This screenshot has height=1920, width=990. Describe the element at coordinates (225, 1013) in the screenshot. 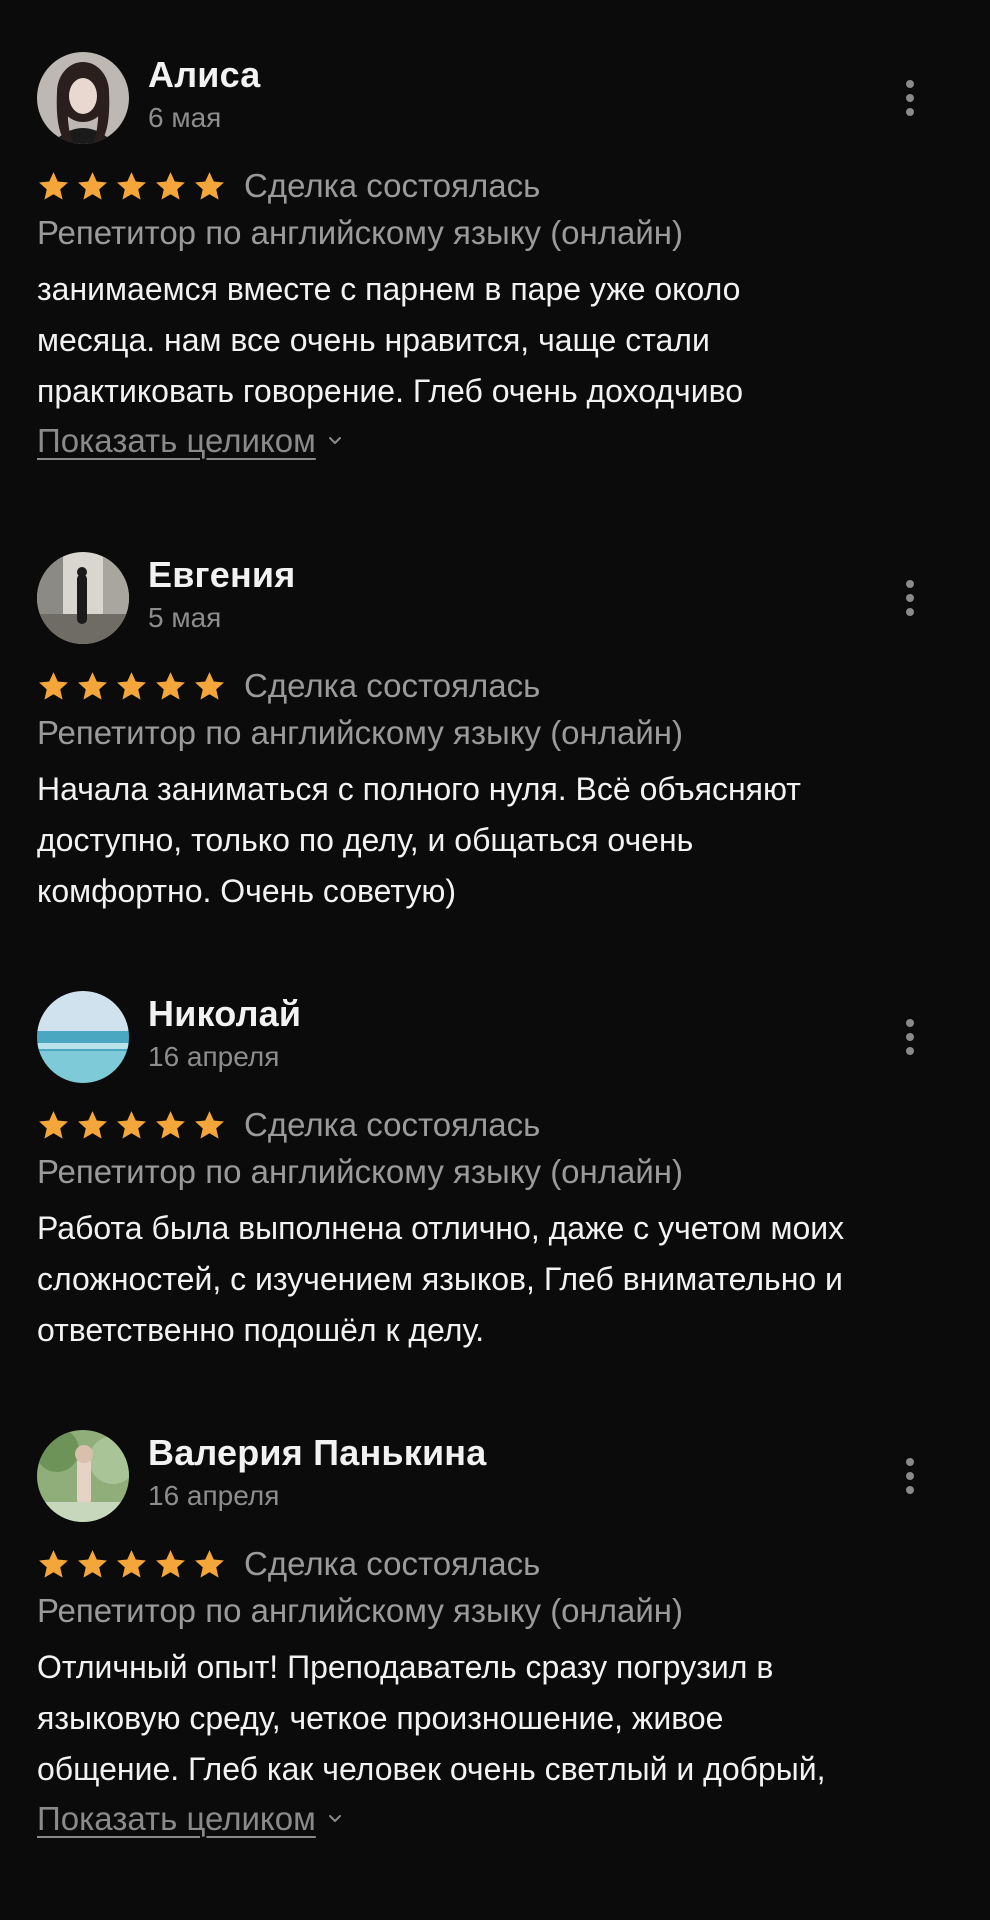

I see `author-name: Николай` at that location.